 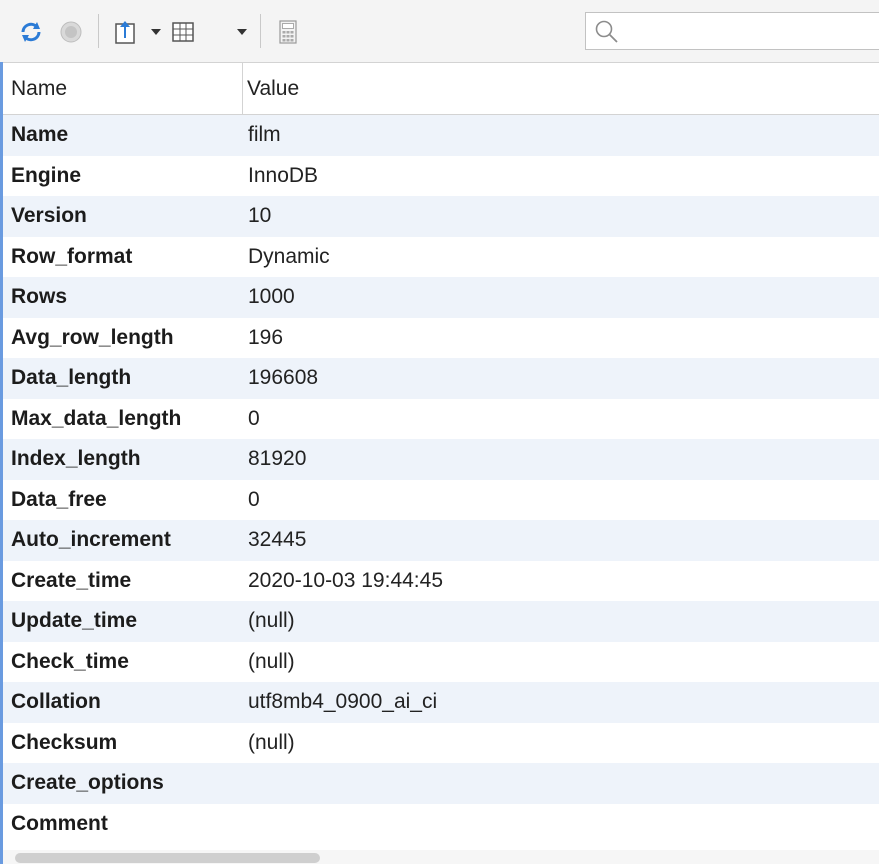 I want to click on search-box, so click(x=732, y=31).